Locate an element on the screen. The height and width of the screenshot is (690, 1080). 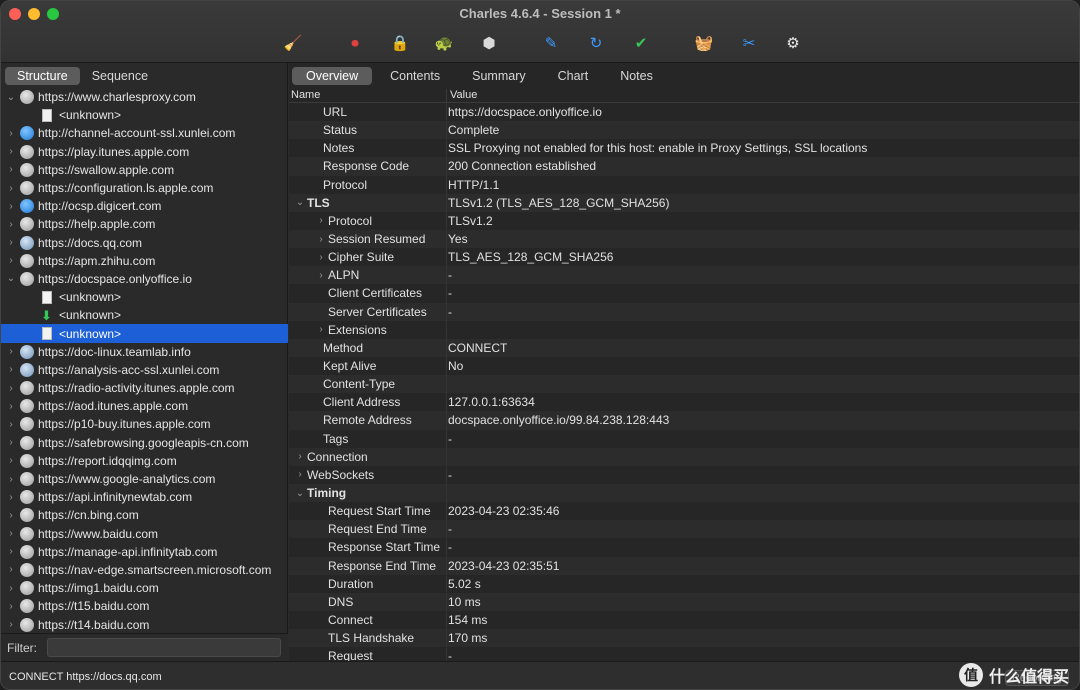
tools-icon: ✂ is located at coordinates (749, 44).